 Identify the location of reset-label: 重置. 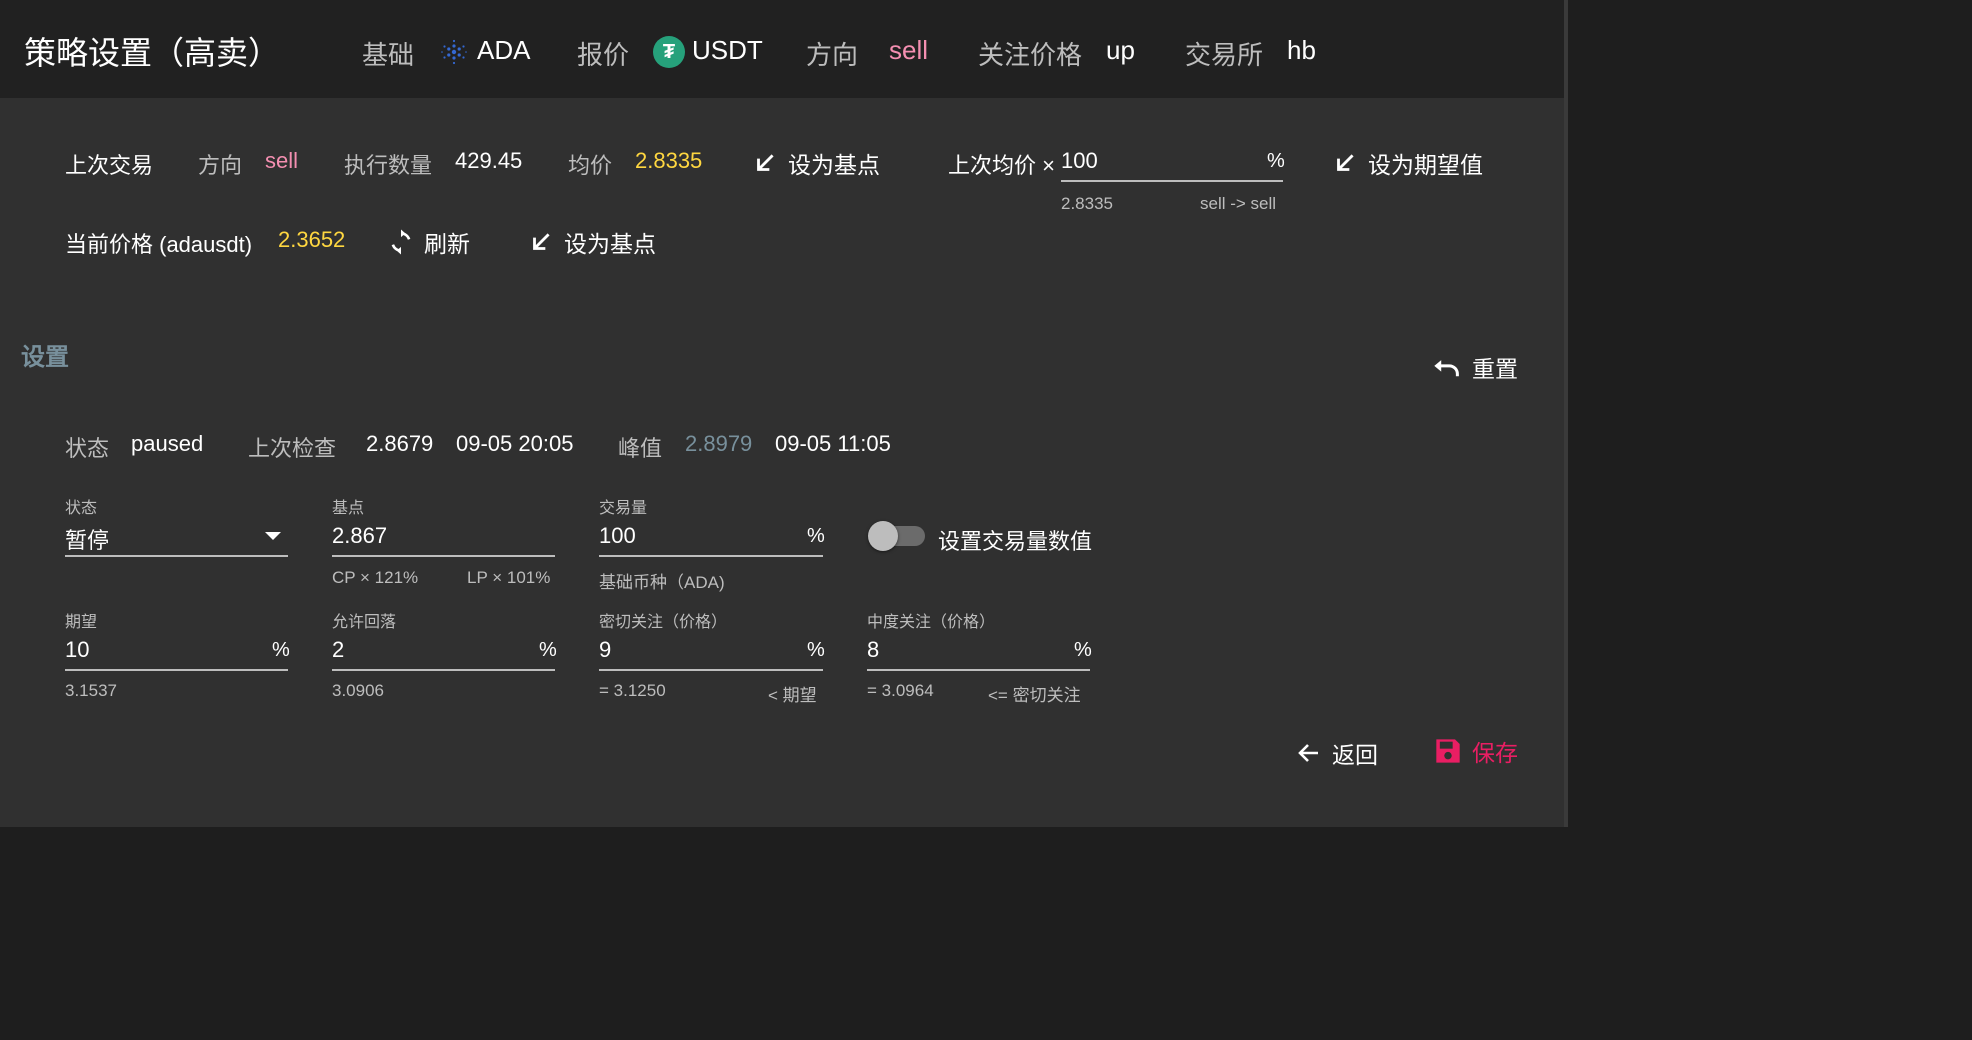
(1495, 369).